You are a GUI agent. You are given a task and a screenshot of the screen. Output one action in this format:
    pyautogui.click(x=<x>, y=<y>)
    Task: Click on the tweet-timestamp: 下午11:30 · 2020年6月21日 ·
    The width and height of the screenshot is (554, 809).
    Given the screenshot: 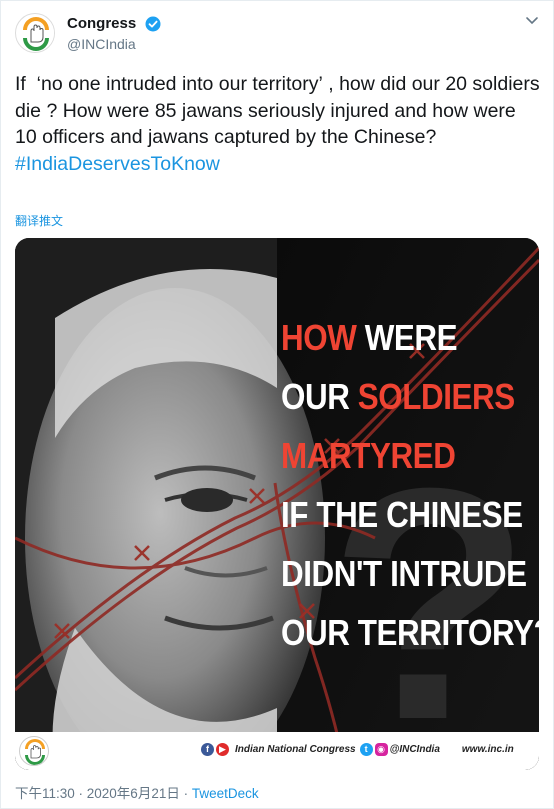 What is the action you would take?
    pyautogui.click(x=103, y=793)
    